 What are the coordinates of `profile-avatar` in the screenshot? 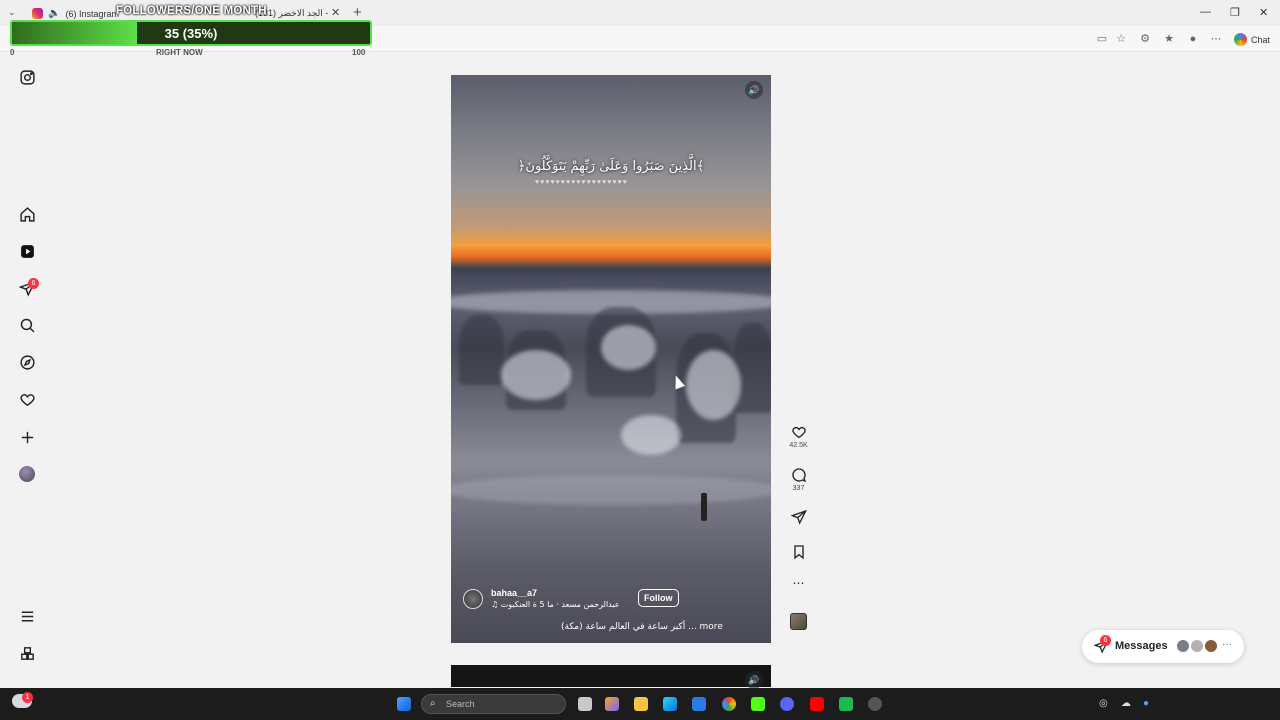 It's located at (27, 474).